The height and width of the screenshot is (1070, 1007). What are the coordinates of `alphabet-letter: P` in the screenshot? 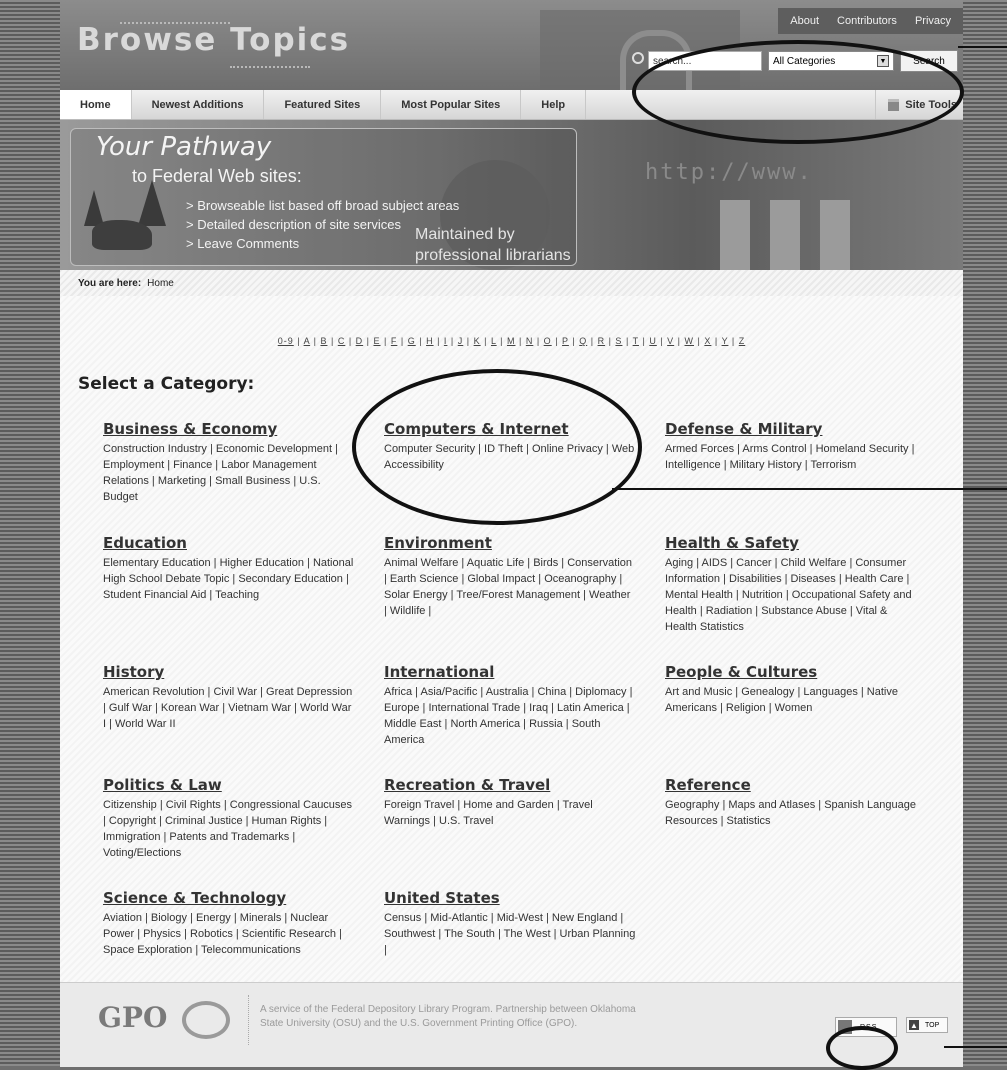 It's located at (565, 341).